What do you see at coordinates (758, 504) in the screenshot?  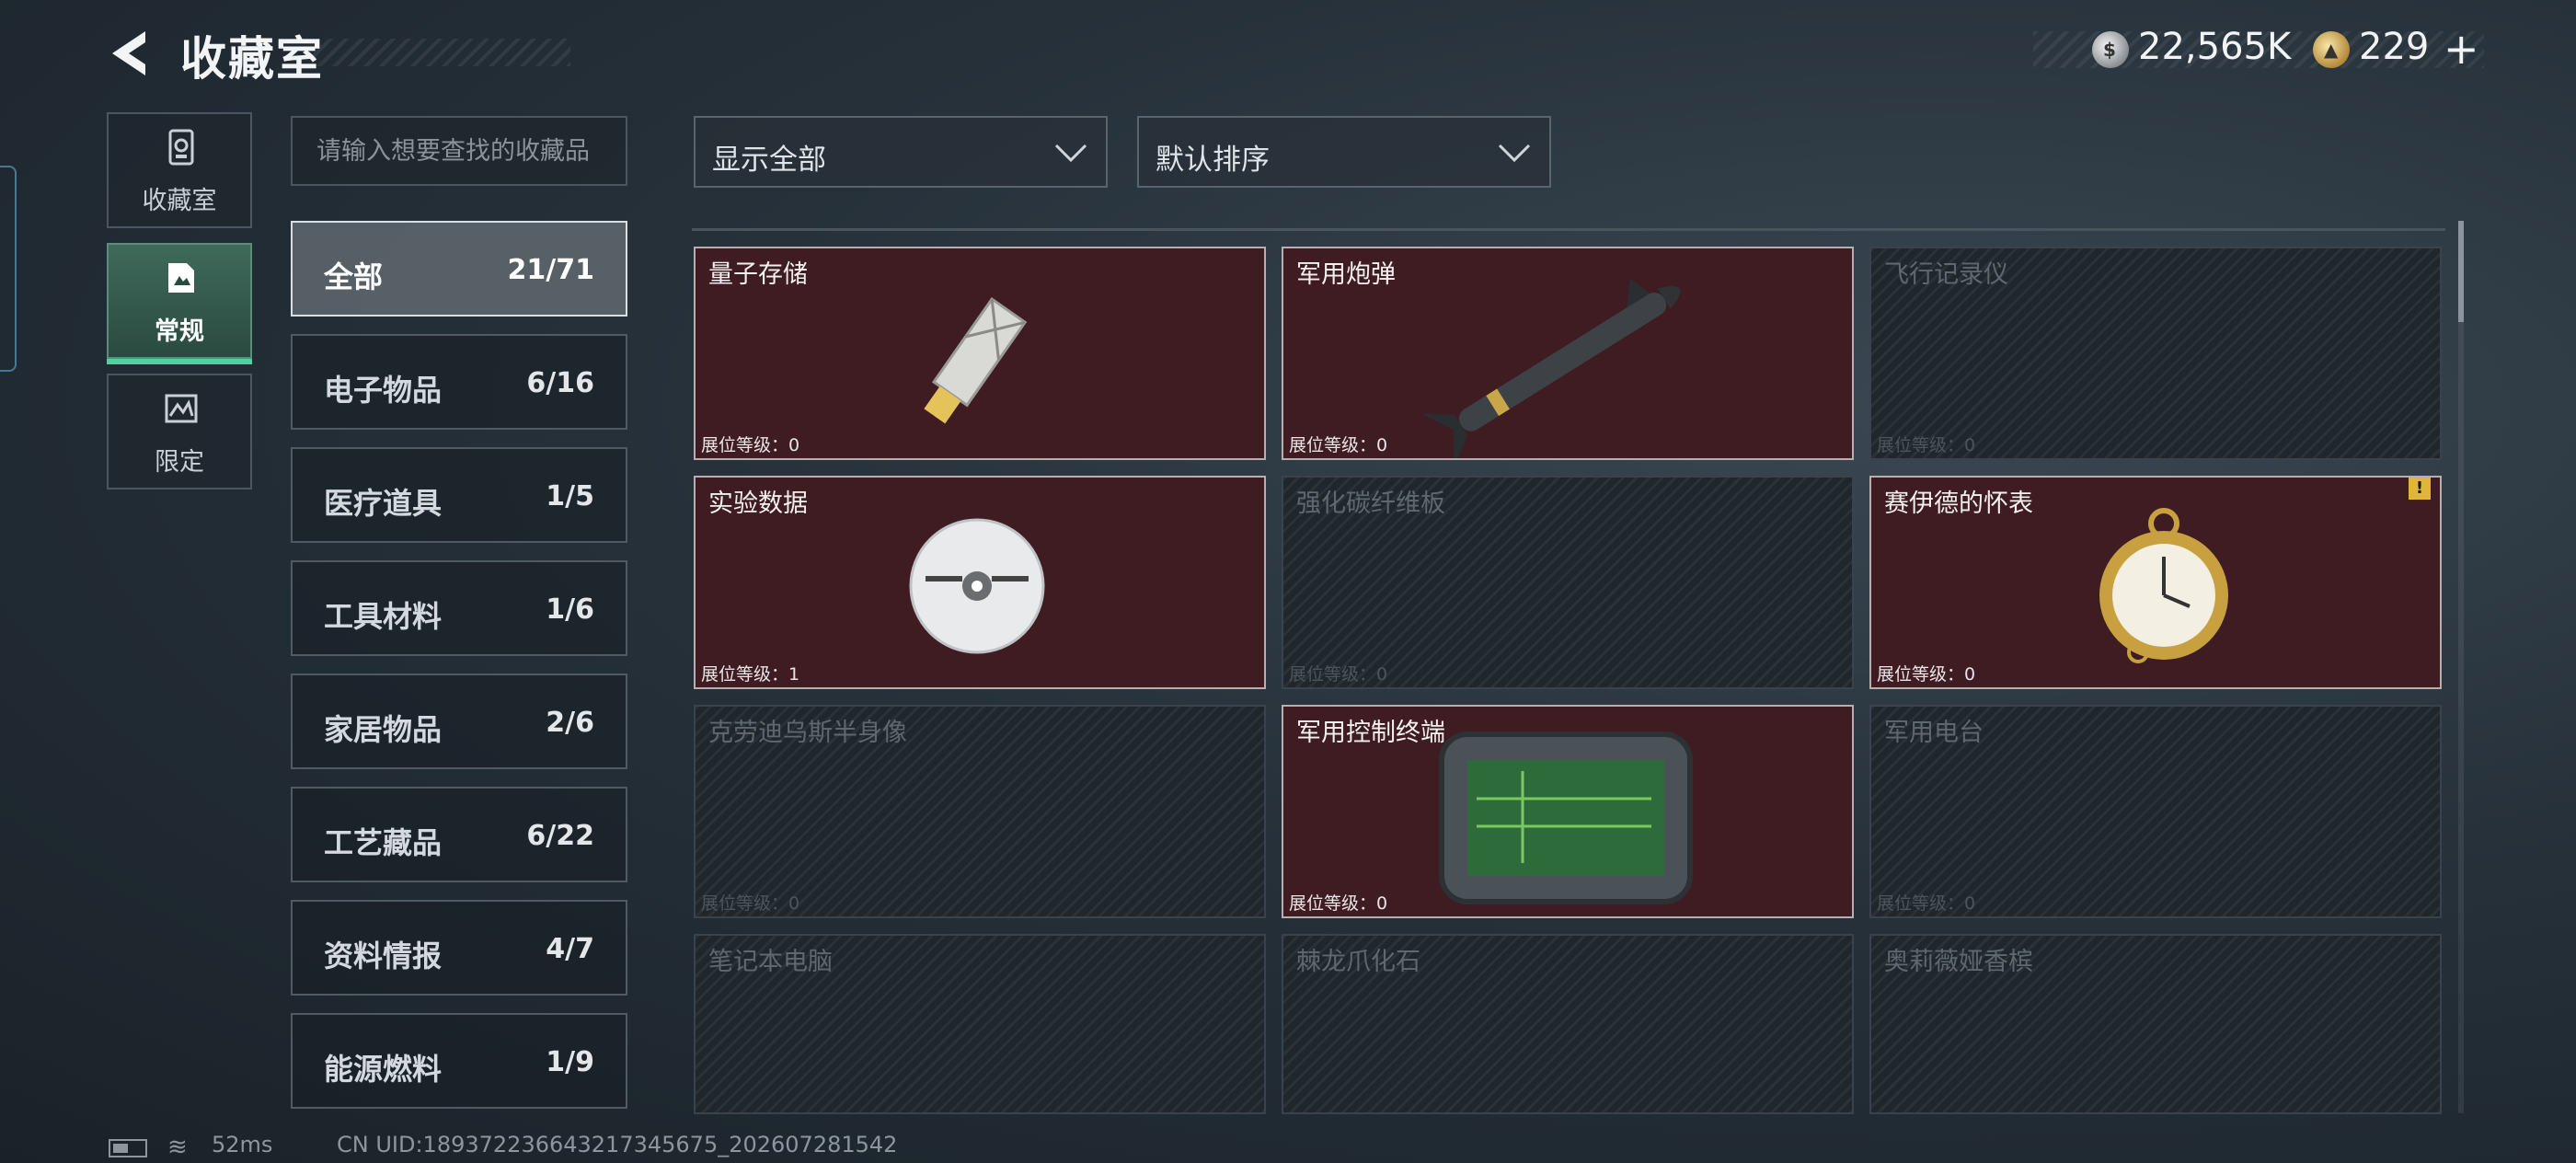 I see `item-name: 实验数据` at bounding box center [758, 504].